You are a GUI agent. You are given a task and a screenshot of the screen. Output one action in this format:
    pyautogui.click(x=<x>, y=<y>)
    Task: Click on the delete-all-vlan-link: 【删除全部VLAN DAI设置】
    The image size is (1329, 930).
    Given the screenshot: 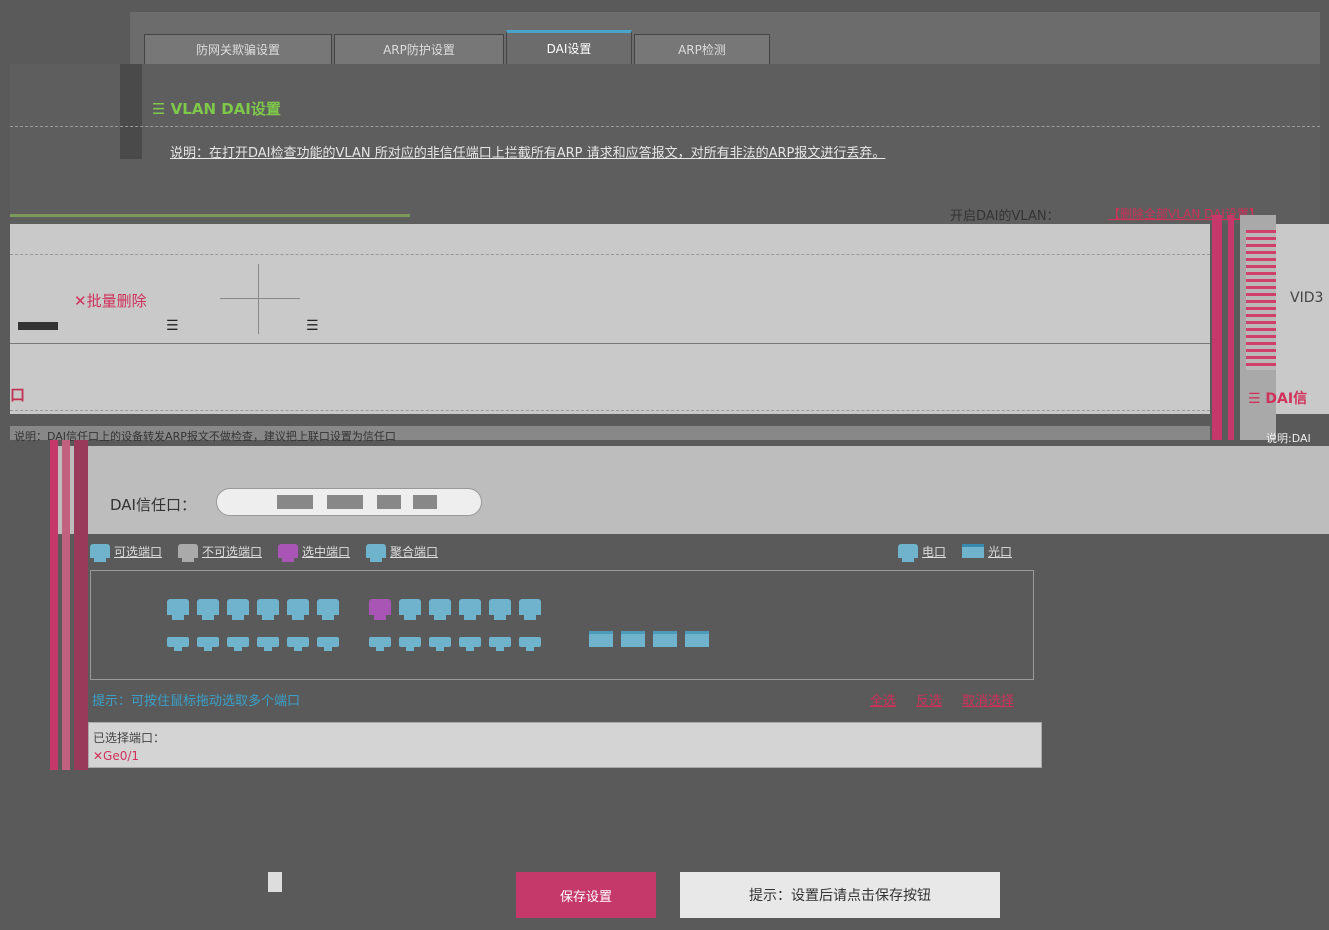 What is the action you would take?
    pyautogui.click(x=1184, y=213)
    